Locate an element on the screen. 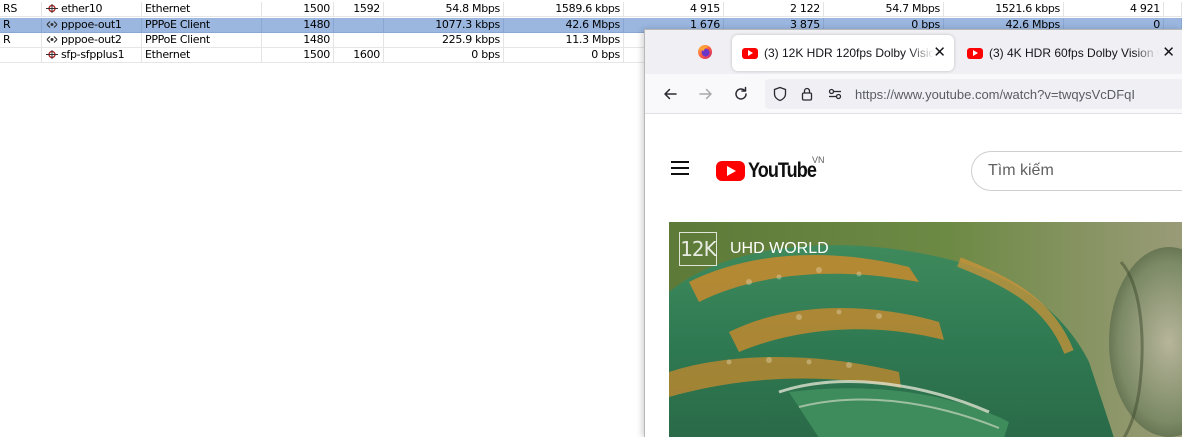 Image resolution: width=1182 pixels, height=437 pixels. search-input is located at coordinates (1083, 171).